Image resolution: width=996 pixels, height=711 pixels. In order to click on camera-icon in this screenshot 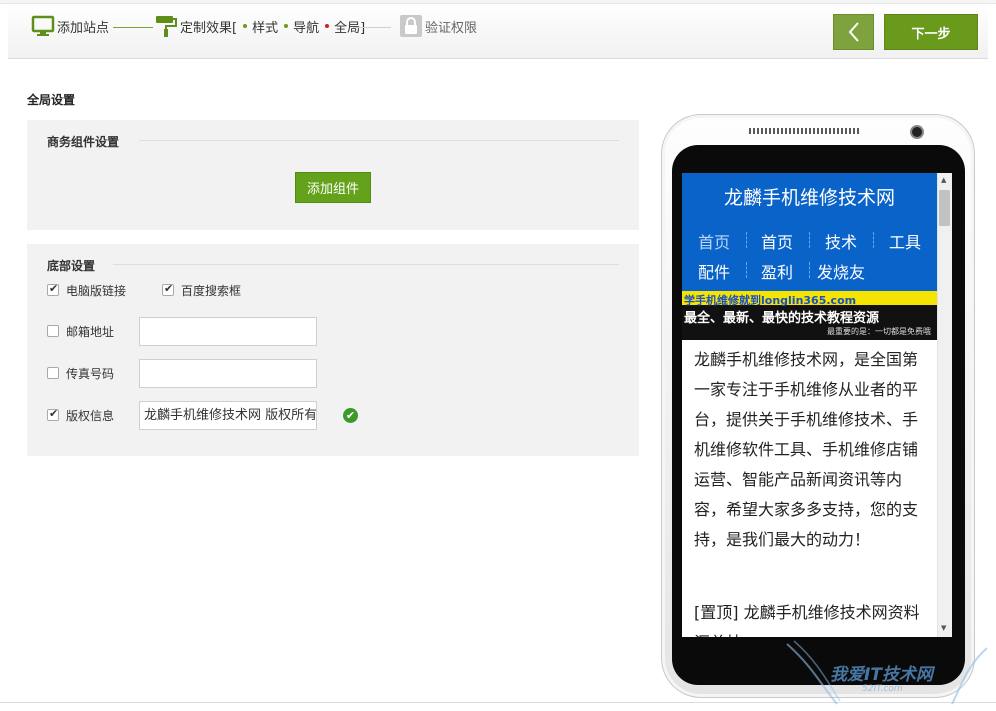, I will do `click(917, 132)`.